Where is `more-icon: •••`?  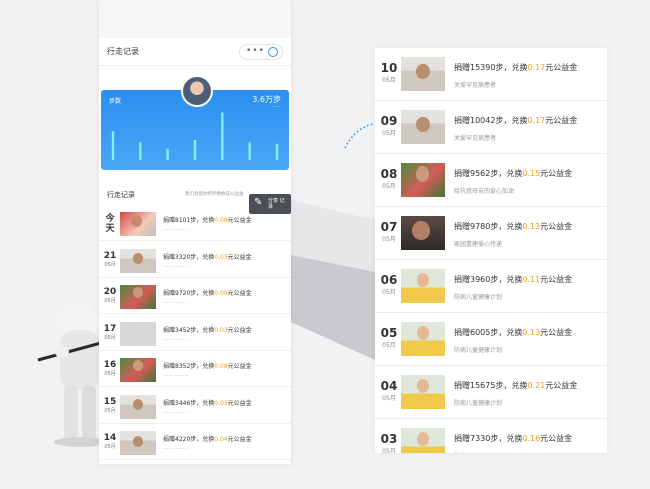 more-icon: ••• is located at coordinates (255, 51).